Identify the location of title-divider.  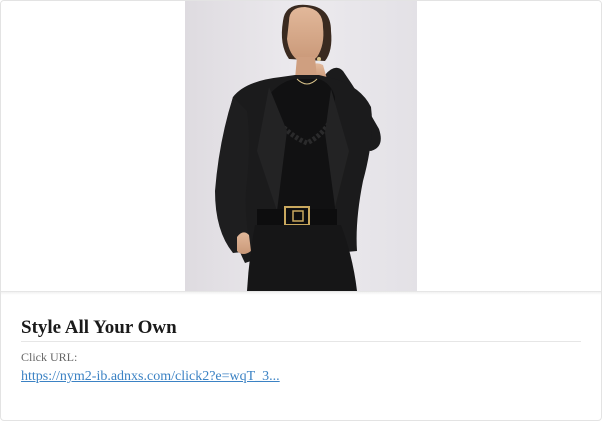
(301, 341).